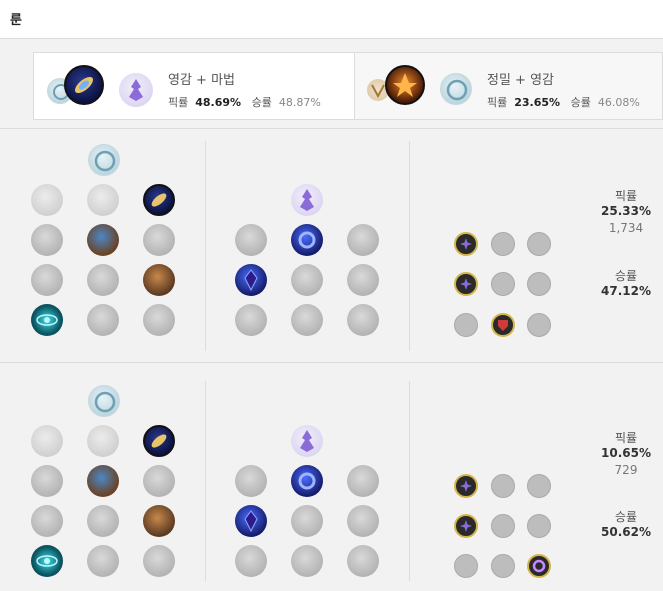 This screenshot has height=591, width=663. I want to click on build-stats: 픽률 10.65% 729, so click(626, 453).